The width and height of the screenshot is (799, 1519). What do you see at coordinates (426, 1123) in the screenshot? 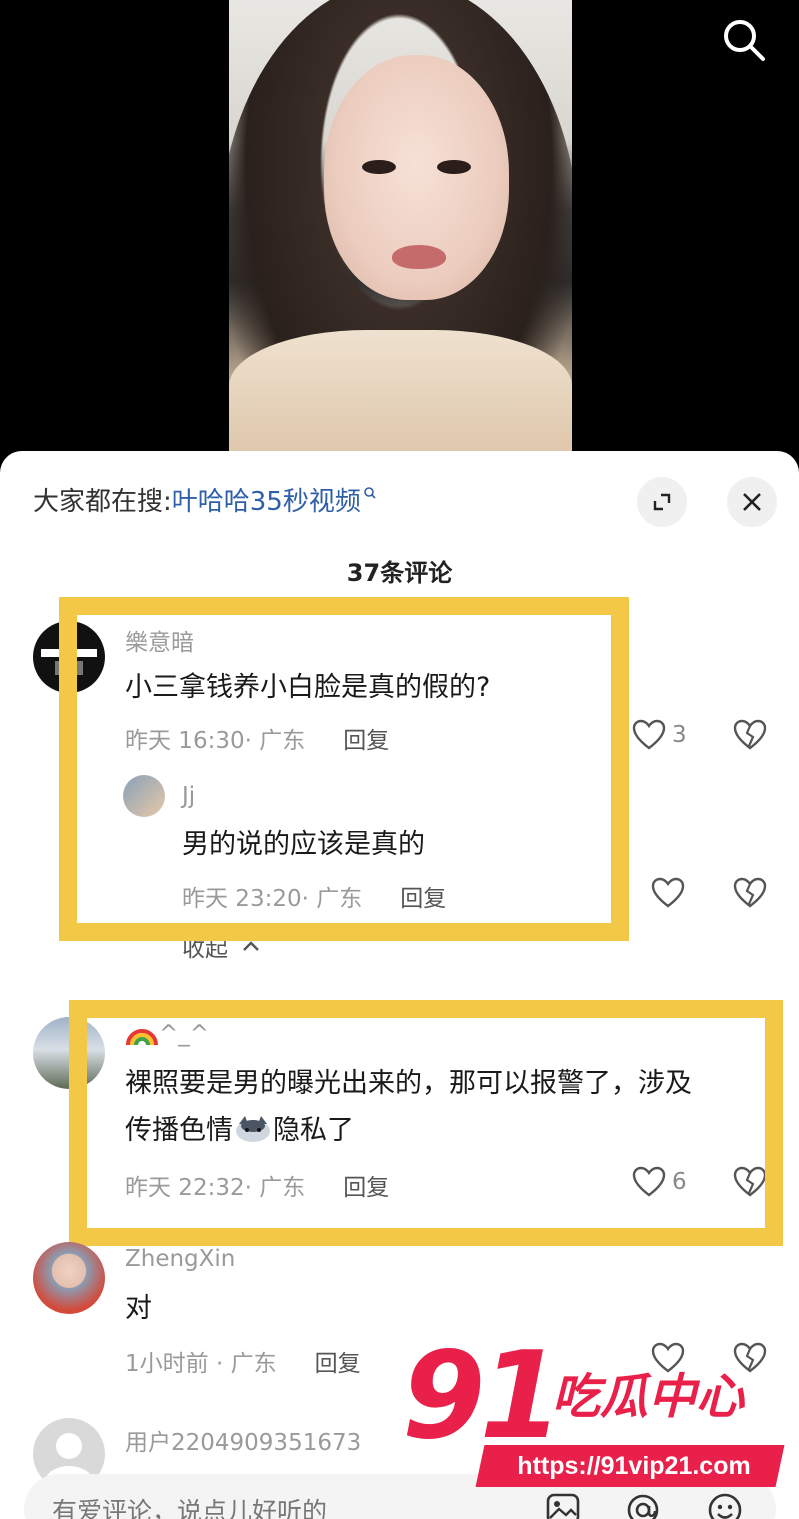
I see `highlight-box` at bounding box center [426, 1123].